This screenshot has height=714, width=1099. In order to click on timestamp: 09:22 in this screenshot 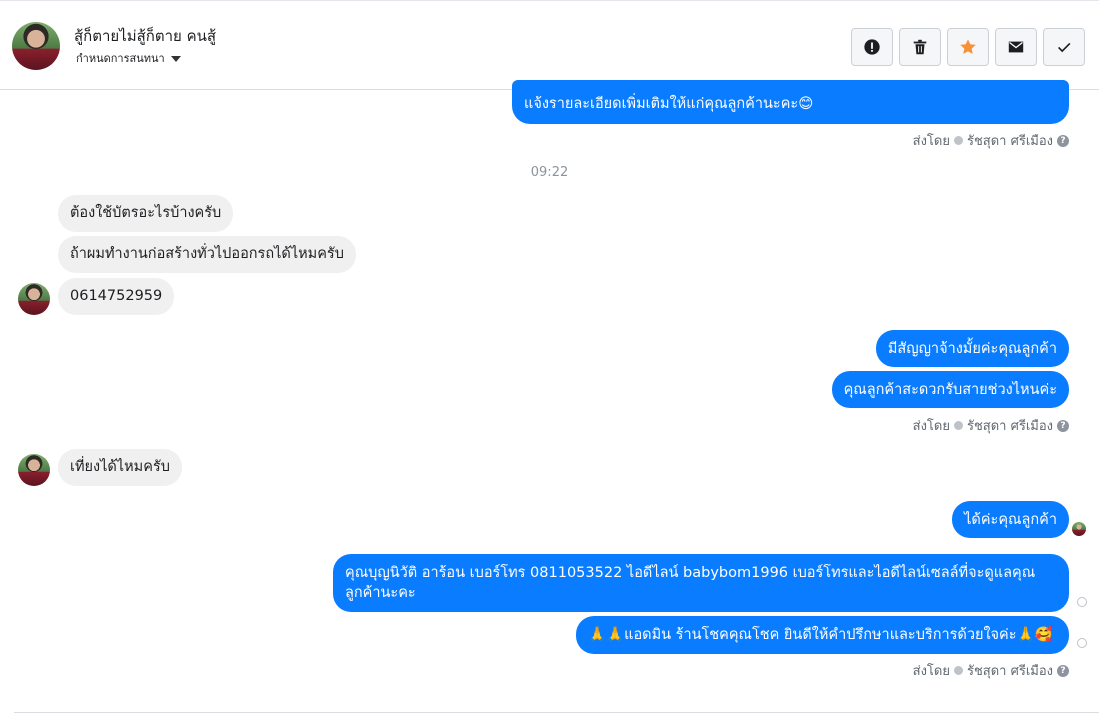, I will do `click(549, 172)`.